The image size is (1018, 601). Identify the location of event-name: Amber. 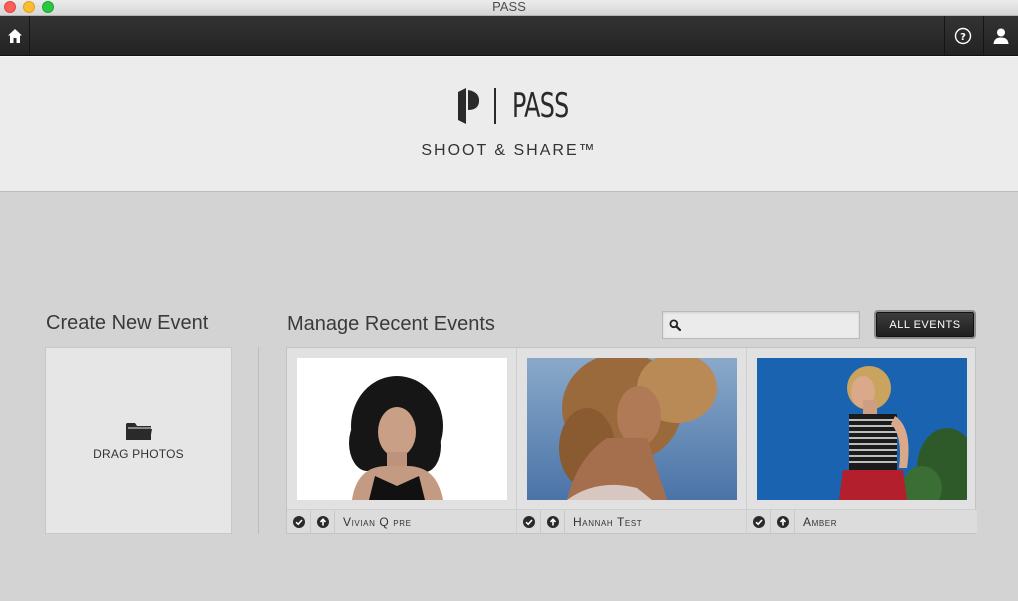
(820, 521).